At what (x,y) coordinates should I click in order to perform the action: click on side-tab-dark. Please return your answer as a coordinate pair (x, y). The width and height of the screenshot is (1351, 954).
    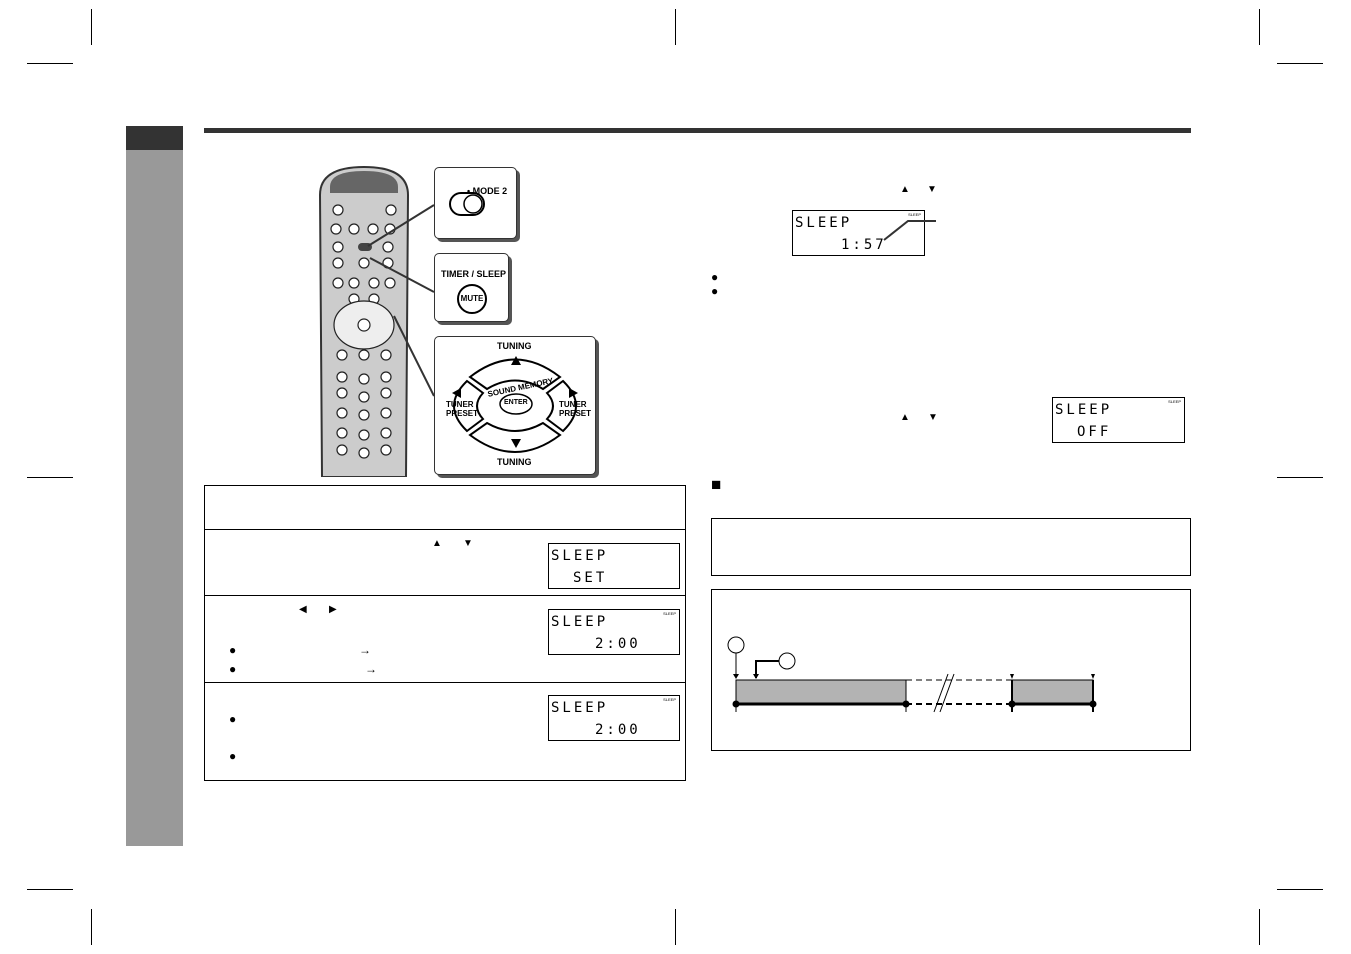
    Looking at the image, I should click on (154, 138).